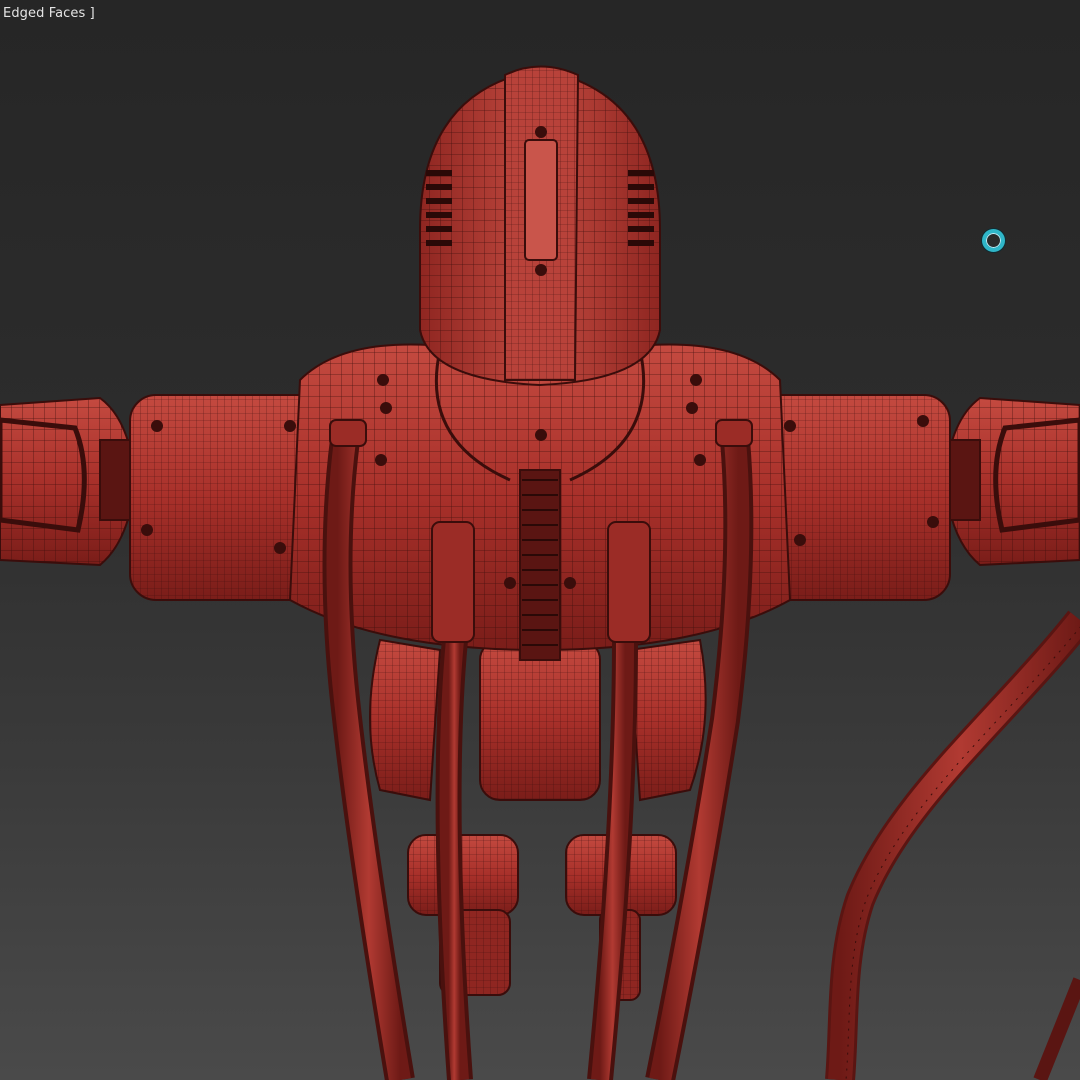 This screenshot has height=1080, width=1080. Describe the element at coordinates (993, 240) in the screenshot. I see `orbit-ring-icon` at that location.